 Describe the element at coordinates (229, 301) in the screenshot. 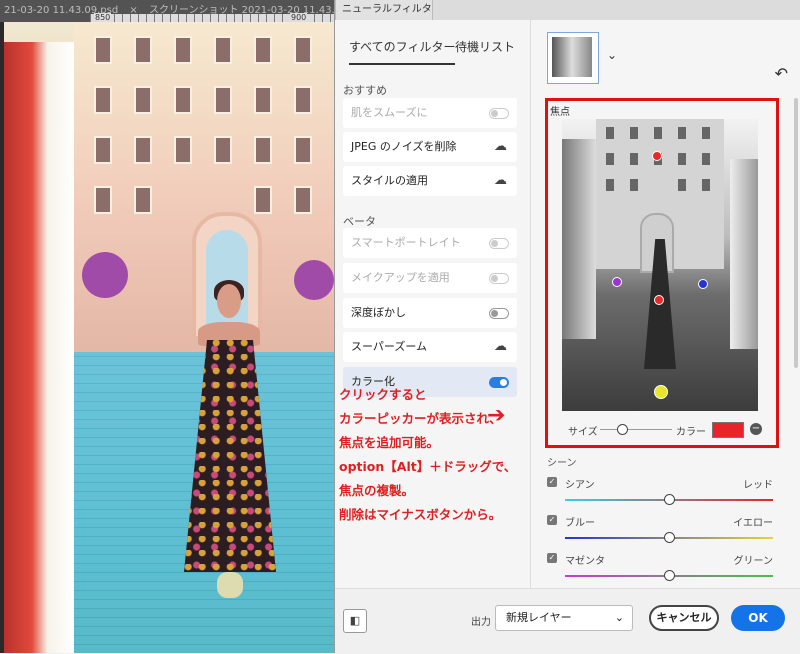

I see `photo-woman-head` at that location.